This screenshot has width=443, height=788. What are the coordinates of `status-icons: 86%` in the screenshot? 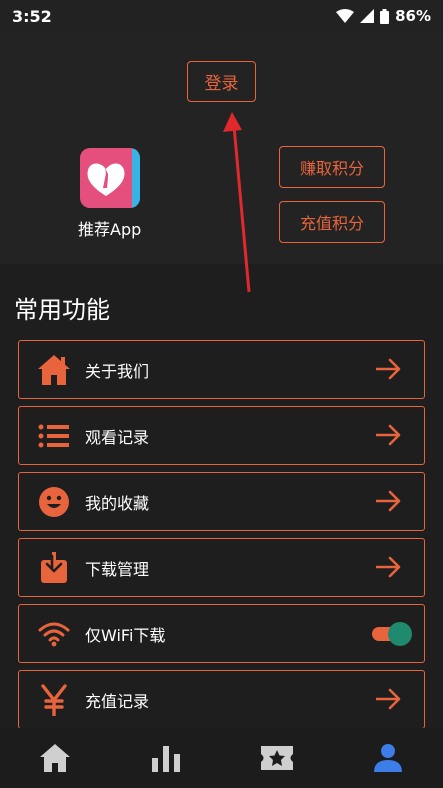 It's located at (383, 16).